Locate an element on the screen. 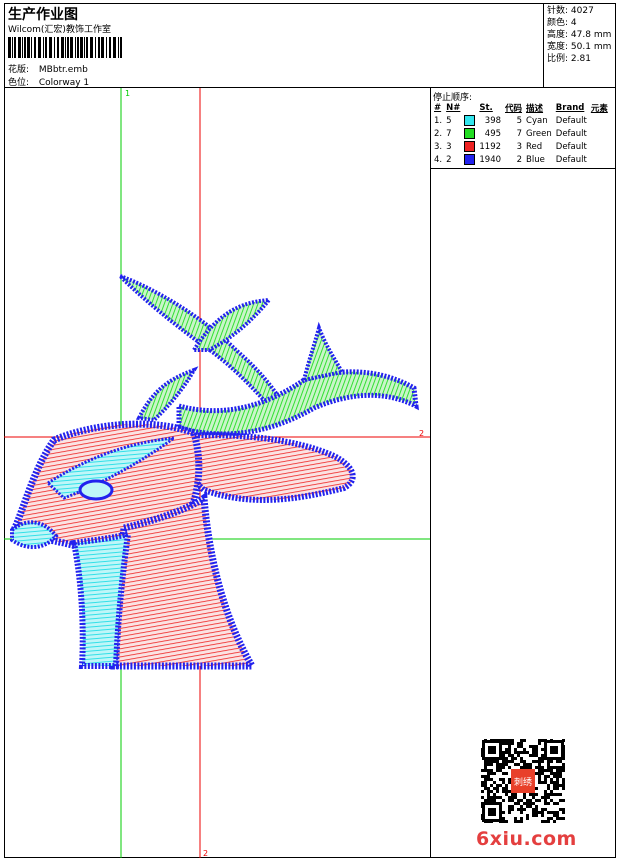 This screenshot has height=860, width=620. stat-width: 宽度: 50.1 mm is located at coordinates (579, 47).